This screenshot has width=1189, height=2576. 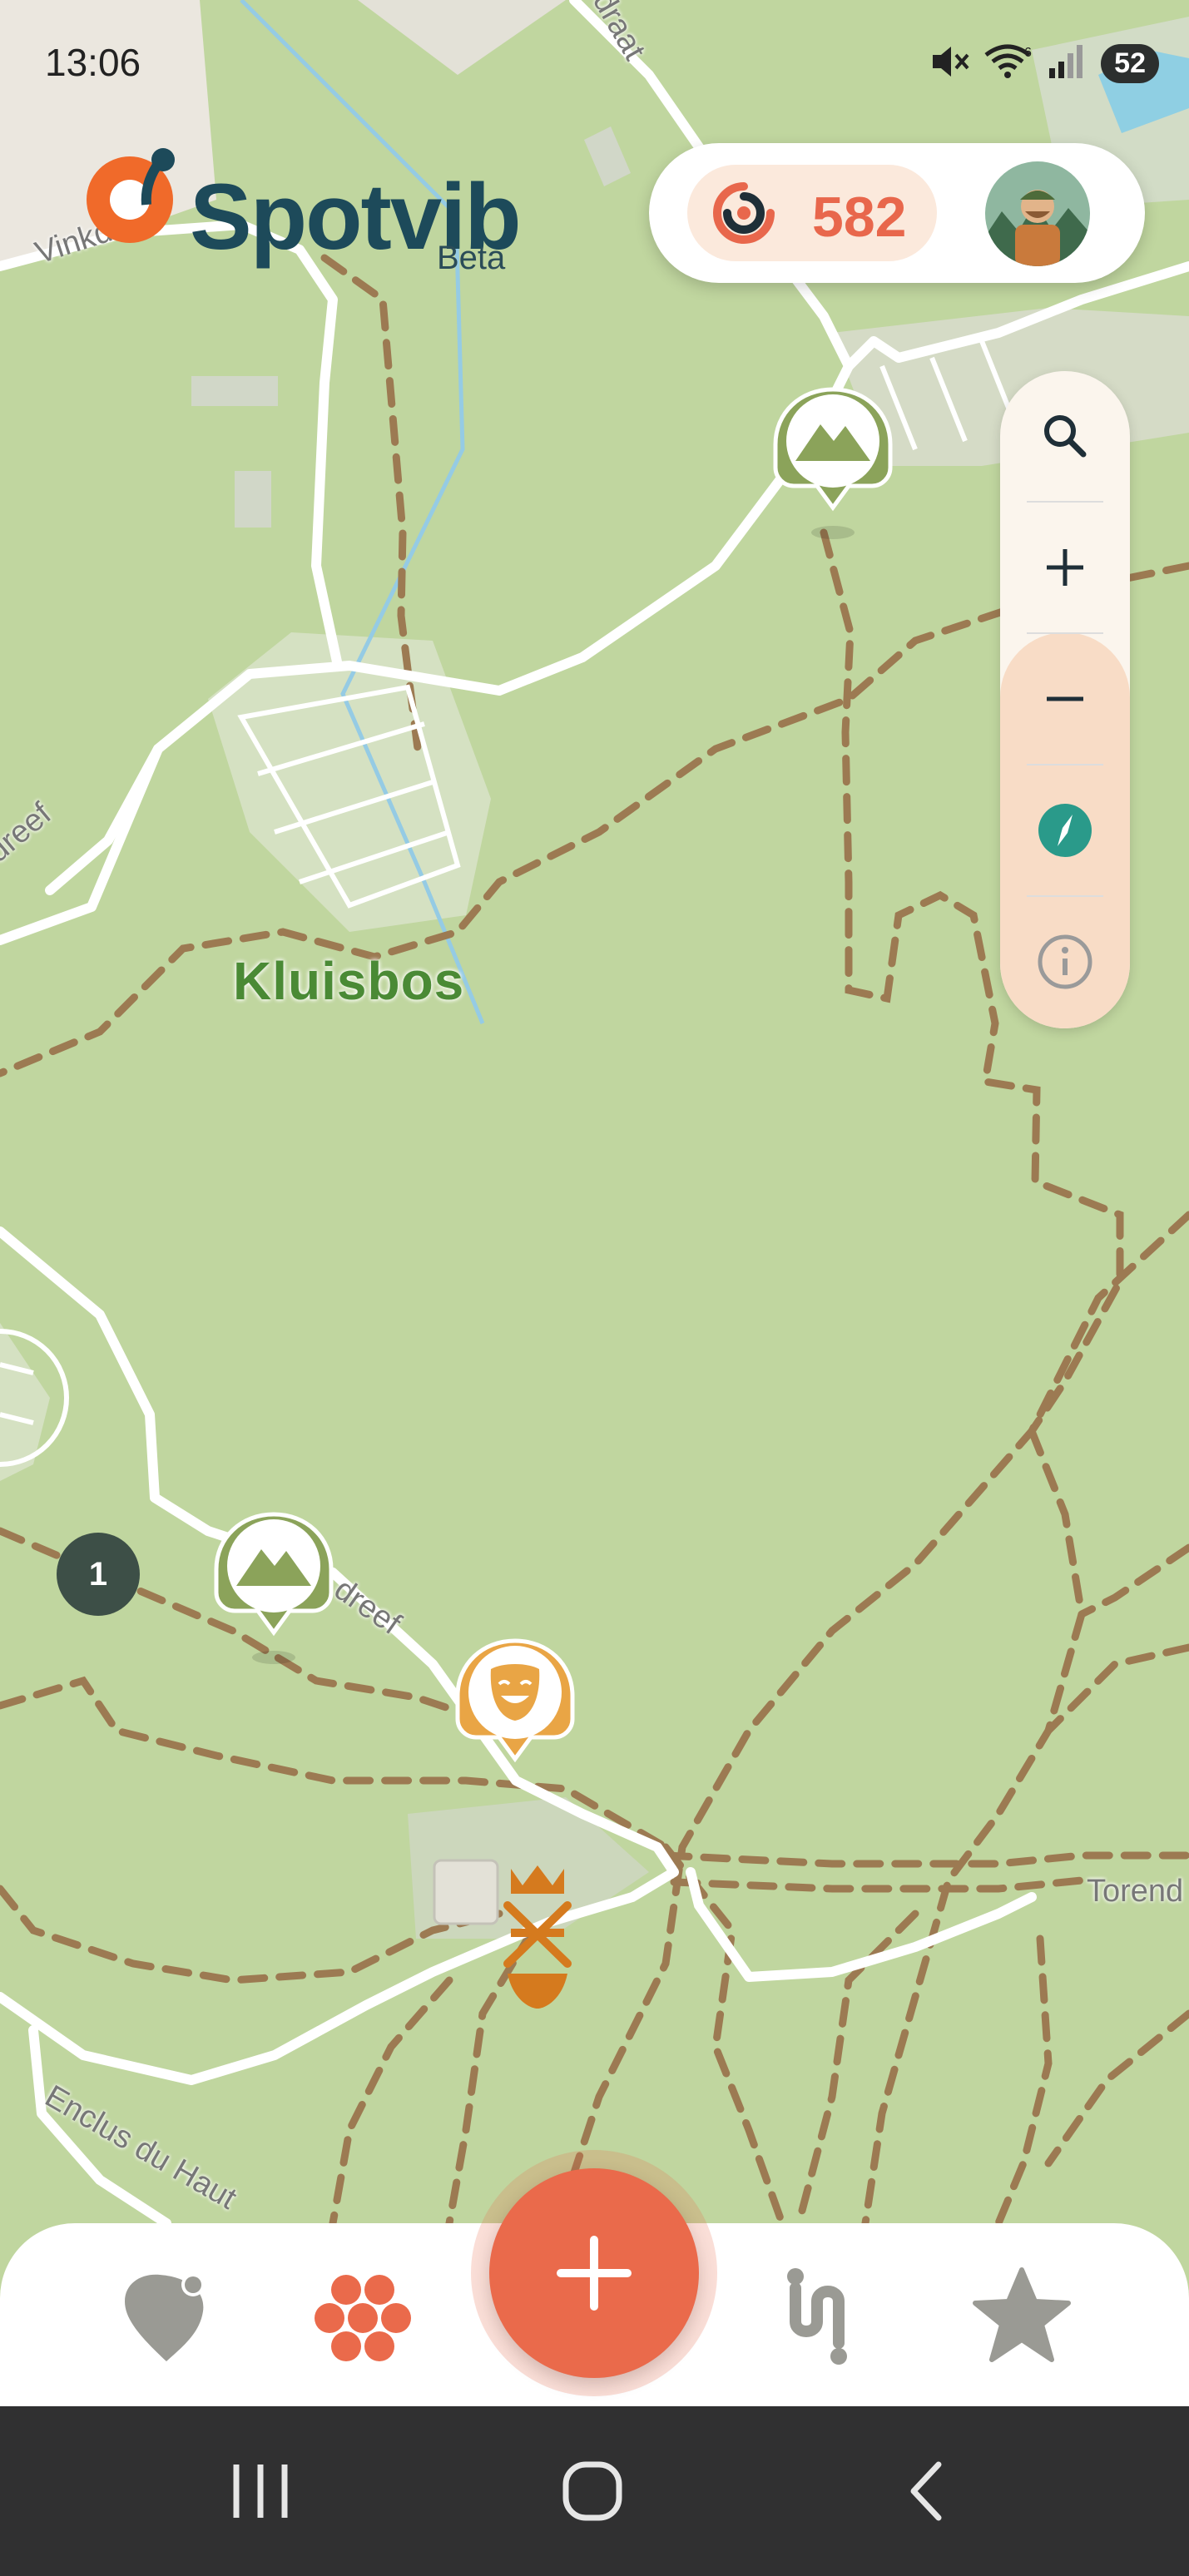 What do you see at coordinates (1136, 1892) in the screenshot?
I see `road-label: Torend` at bounding box center [1136, 1892].